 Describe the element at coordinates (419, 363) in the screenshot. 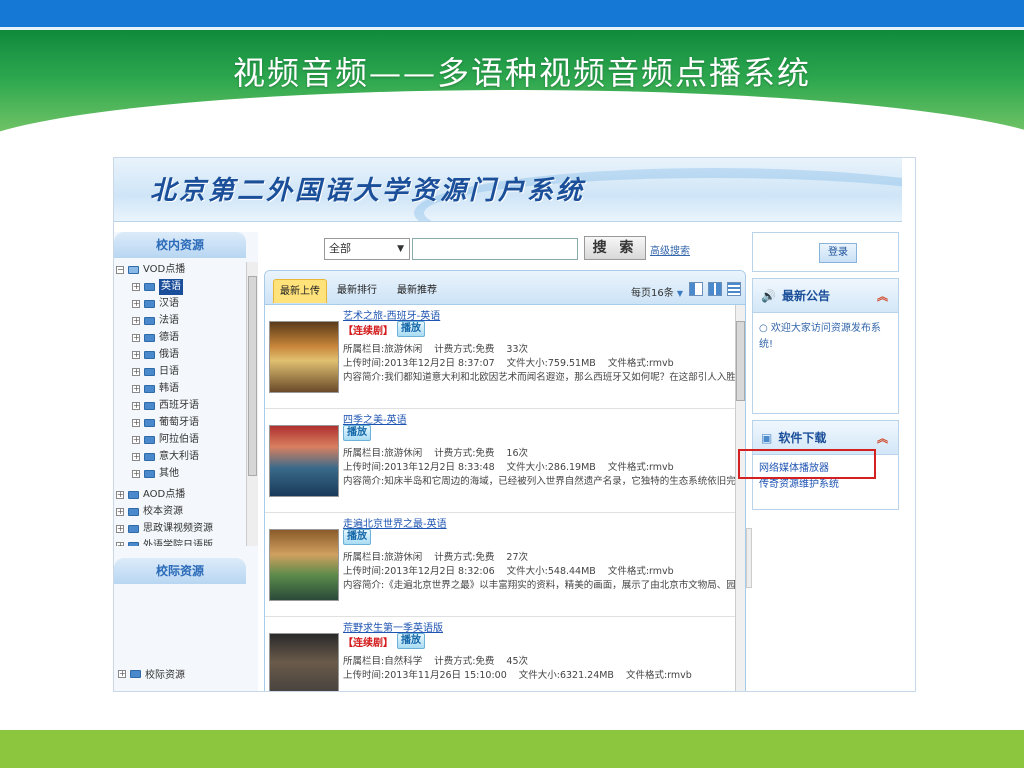

I see `item-uploaded: 上传时间:2013年12月2日 8:37:07` at that location.